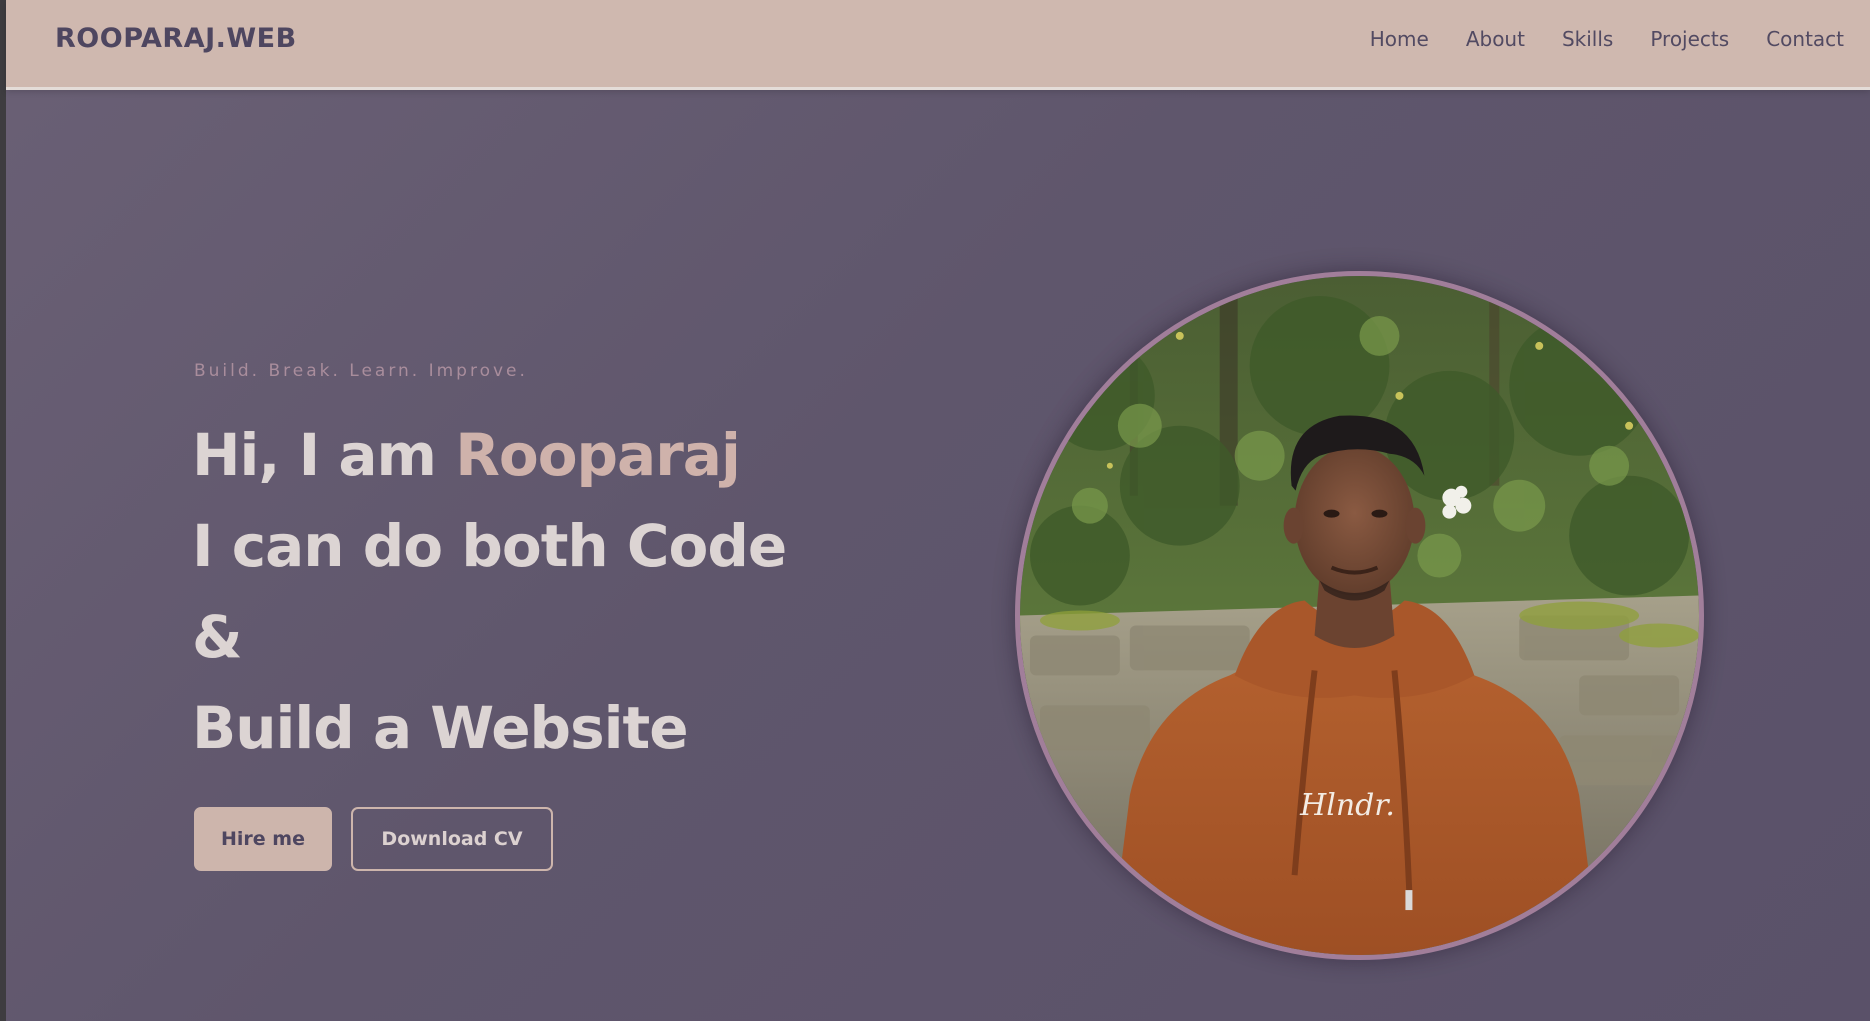 The image size is (1870, 1021). What do you see at coordinates (440, 728) in the screenshot?
I see `headline-line-4: Build a Website` at bounding box center [440, 728].